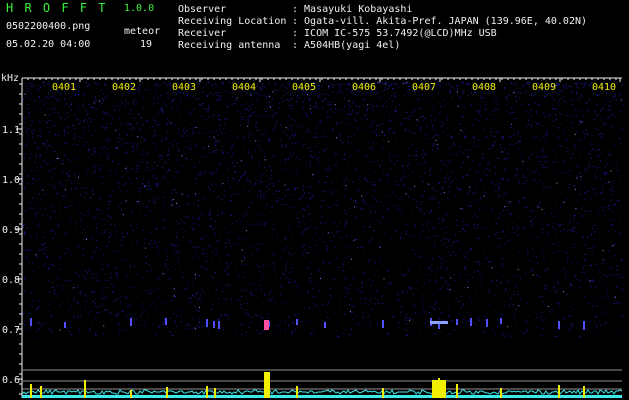 This screenshot has height=400, width=629. I want to click on y-tick-label: 1.0, so click(11, 180).